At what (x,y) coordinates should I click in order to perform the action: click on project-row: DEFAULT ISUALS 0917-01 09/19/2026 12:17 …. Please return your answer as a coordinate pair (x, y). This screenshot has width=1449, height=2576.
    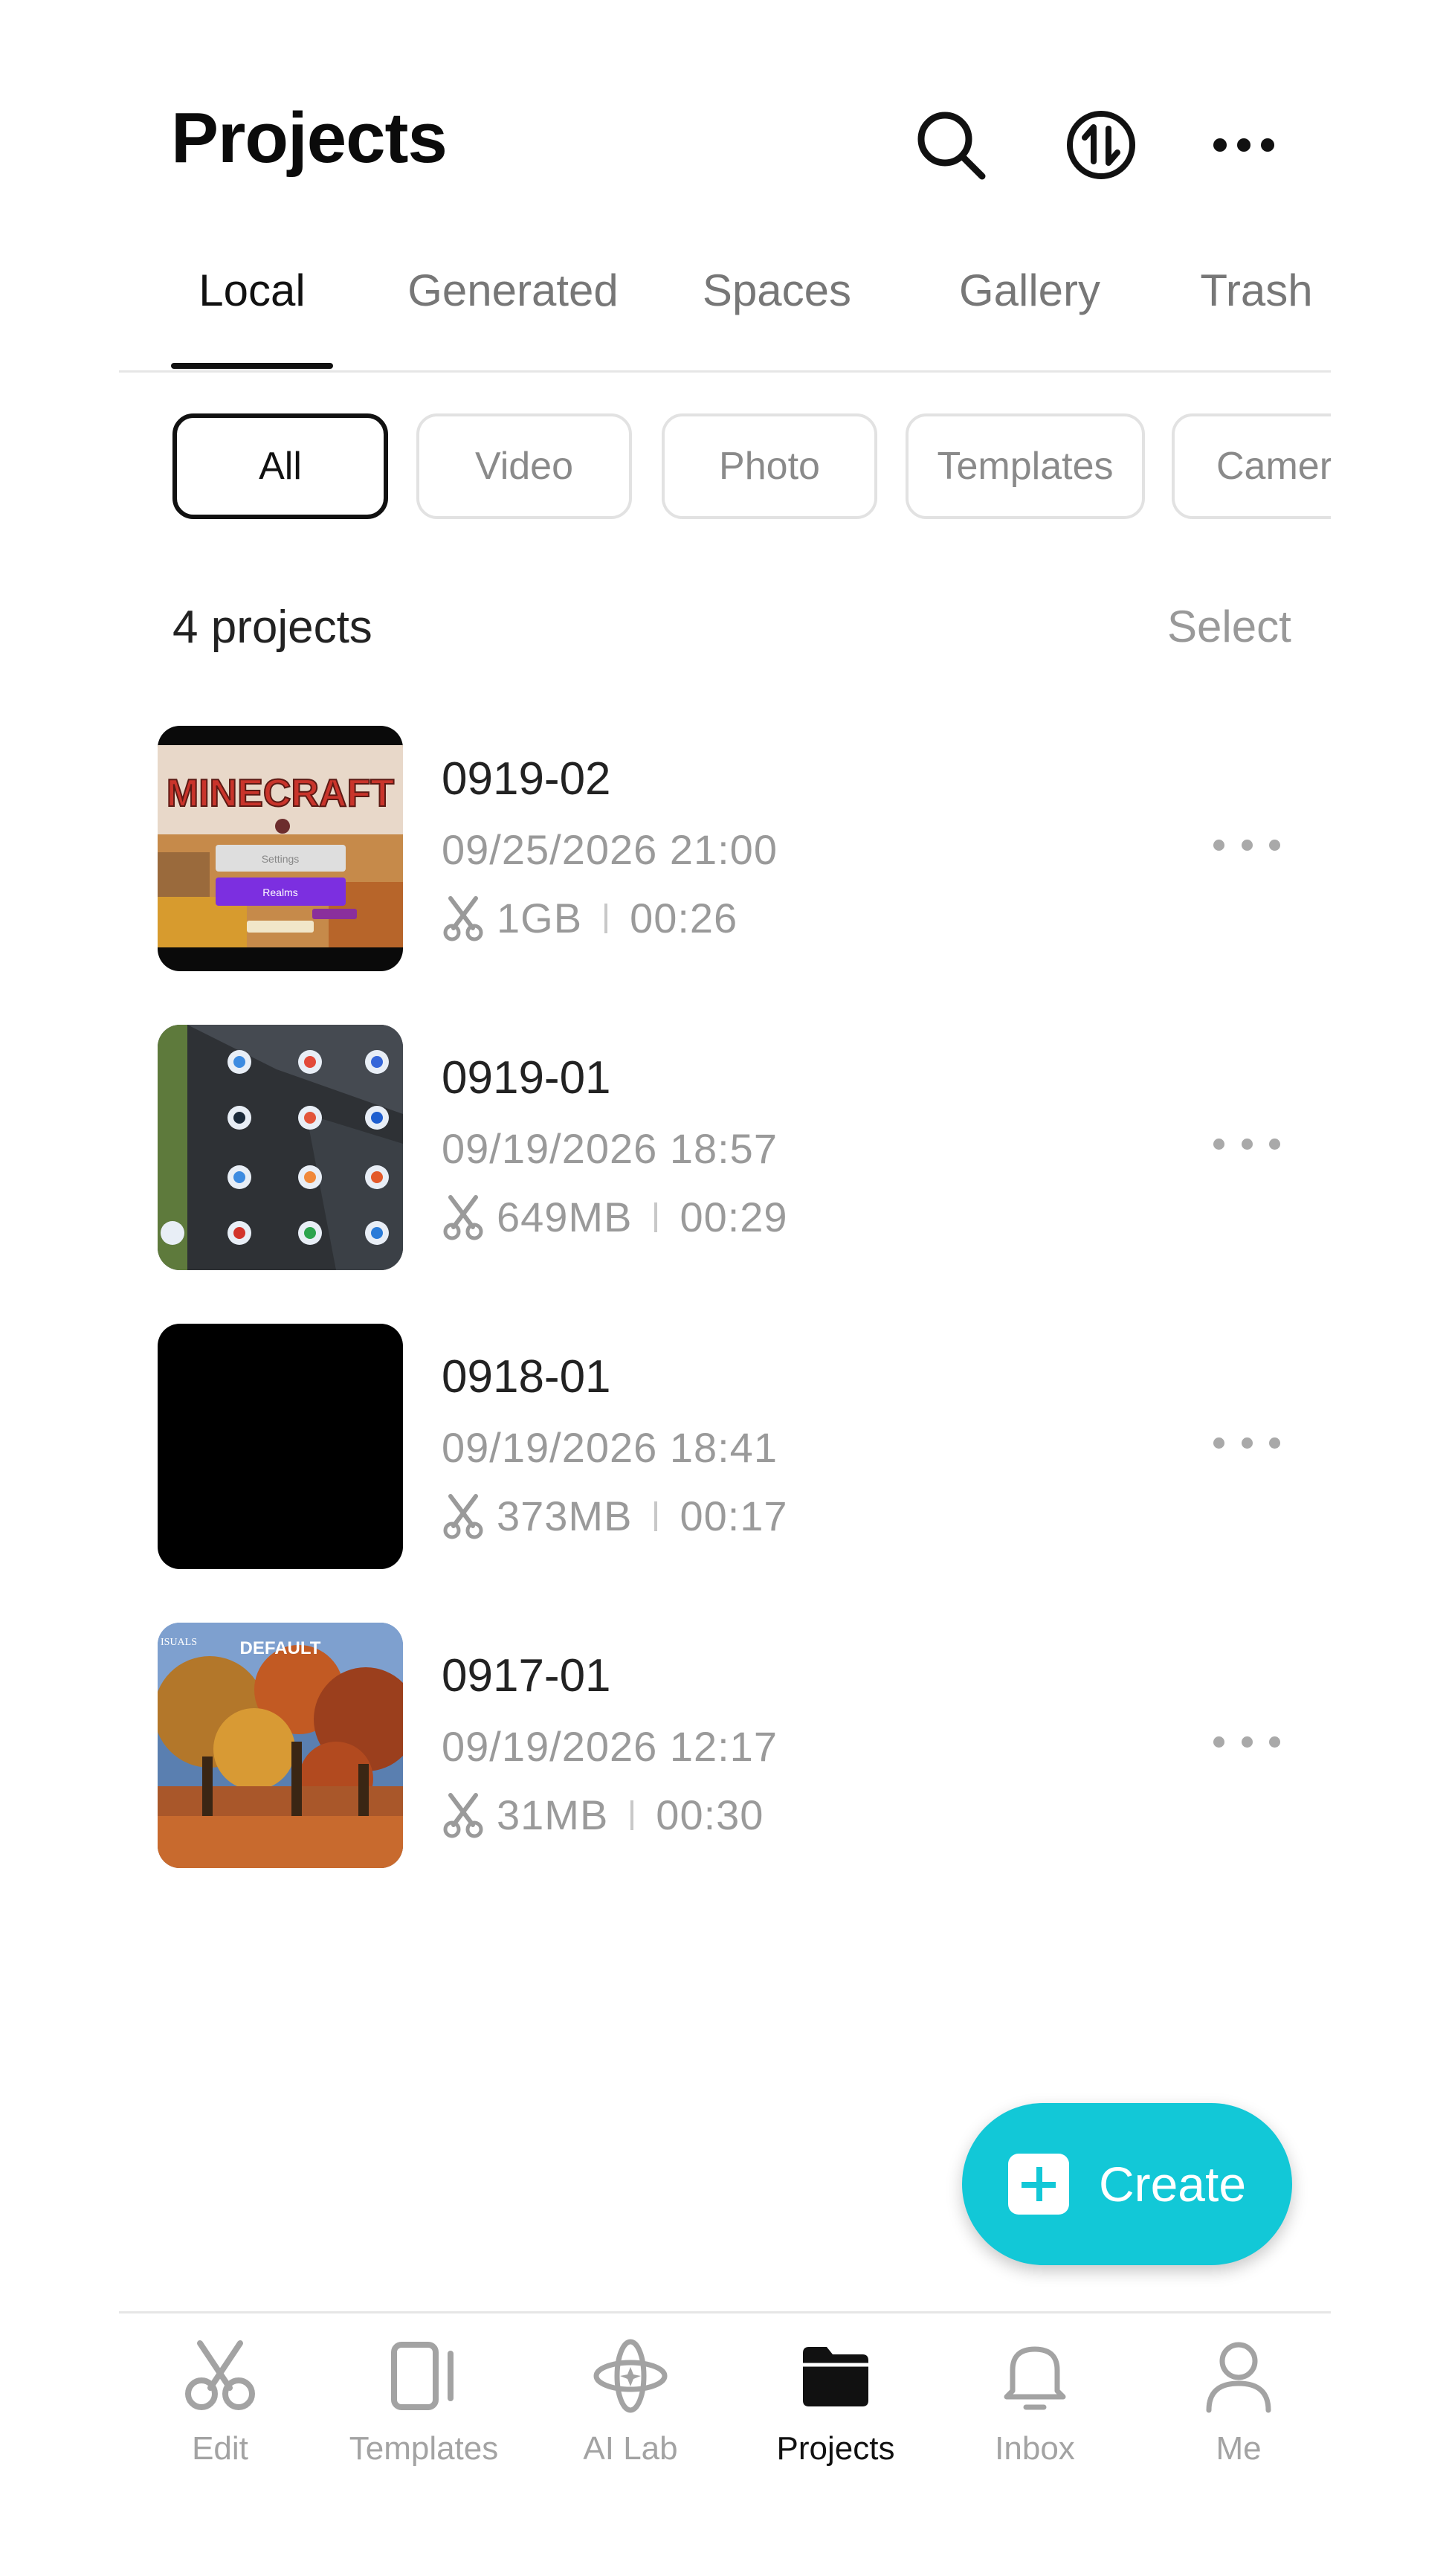
    Looking at the image, I should click on (730, 1745).